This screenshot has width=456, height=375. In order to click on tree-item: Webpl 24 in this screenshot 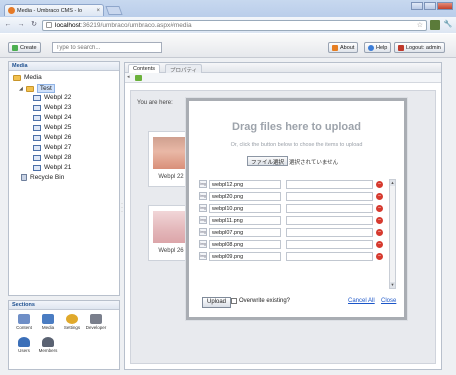, I will do `click(52, 117)`.